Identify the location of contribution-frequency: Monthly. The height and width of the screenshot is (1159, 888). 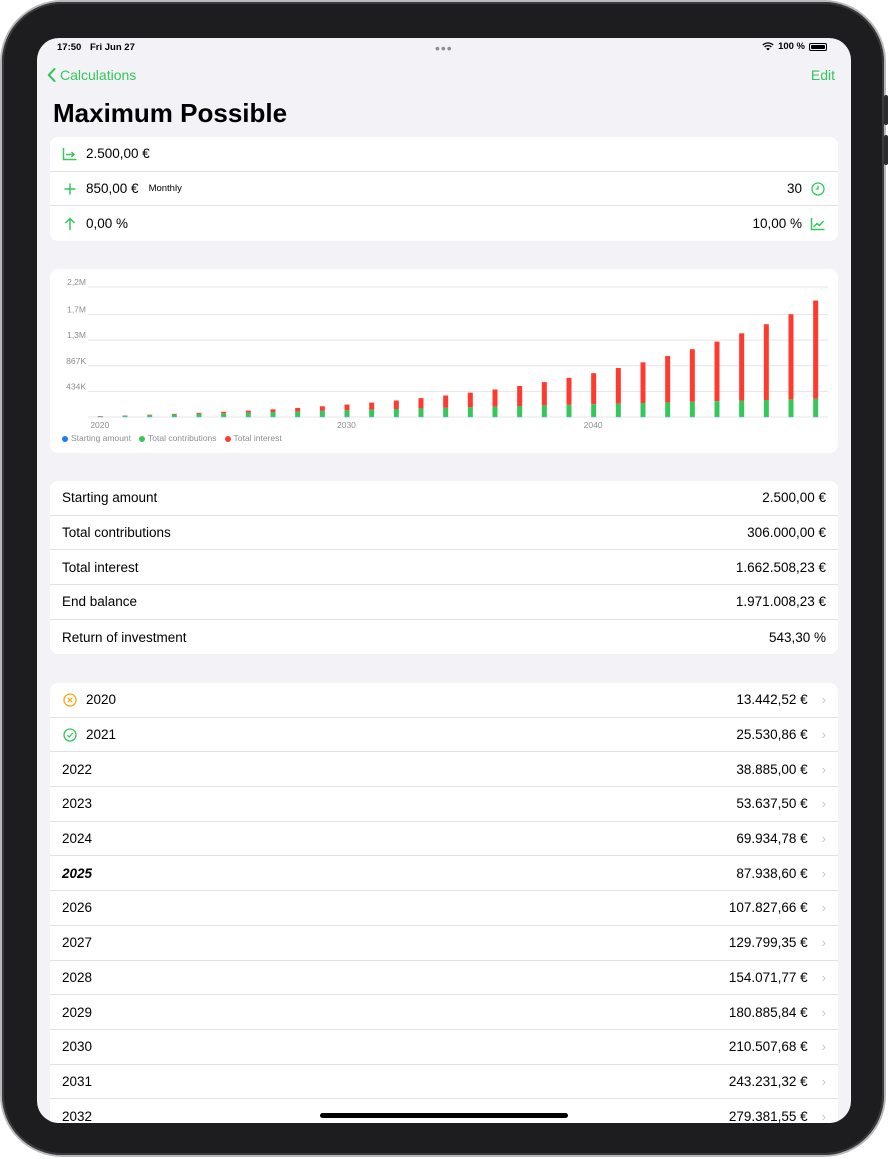
(165, 189).